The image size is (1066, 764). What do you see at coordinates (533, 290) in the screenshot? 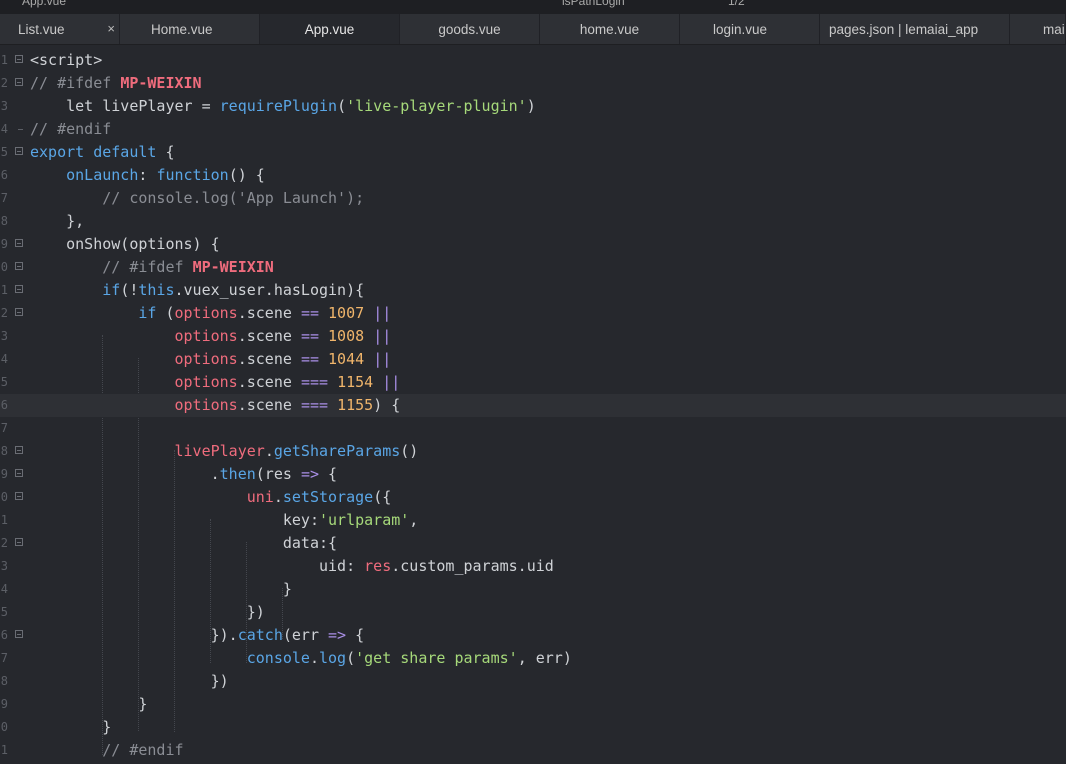
I see `code-line: 1 if(!this.vuex_user.hasLogin){` at bounding box center [533, 290].